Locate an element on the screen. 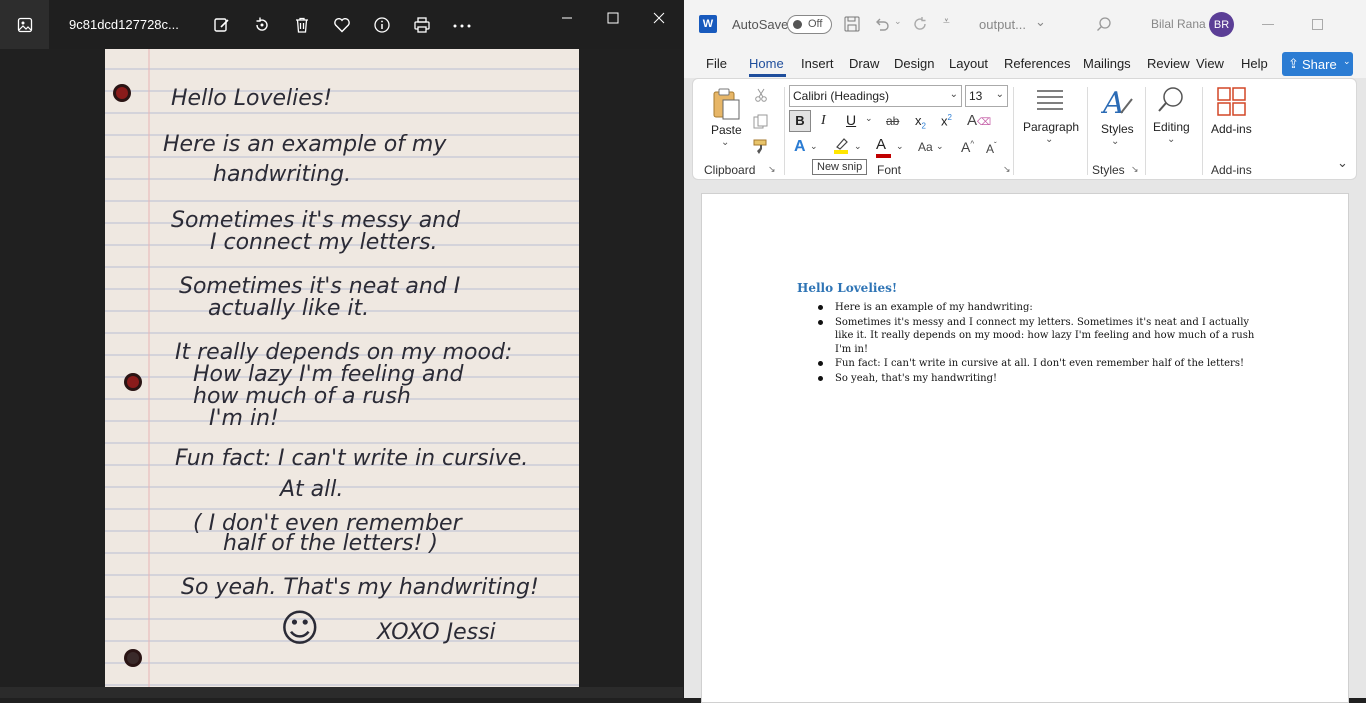  group-clipboard: Clipboard is located at coordinates (730, 170).